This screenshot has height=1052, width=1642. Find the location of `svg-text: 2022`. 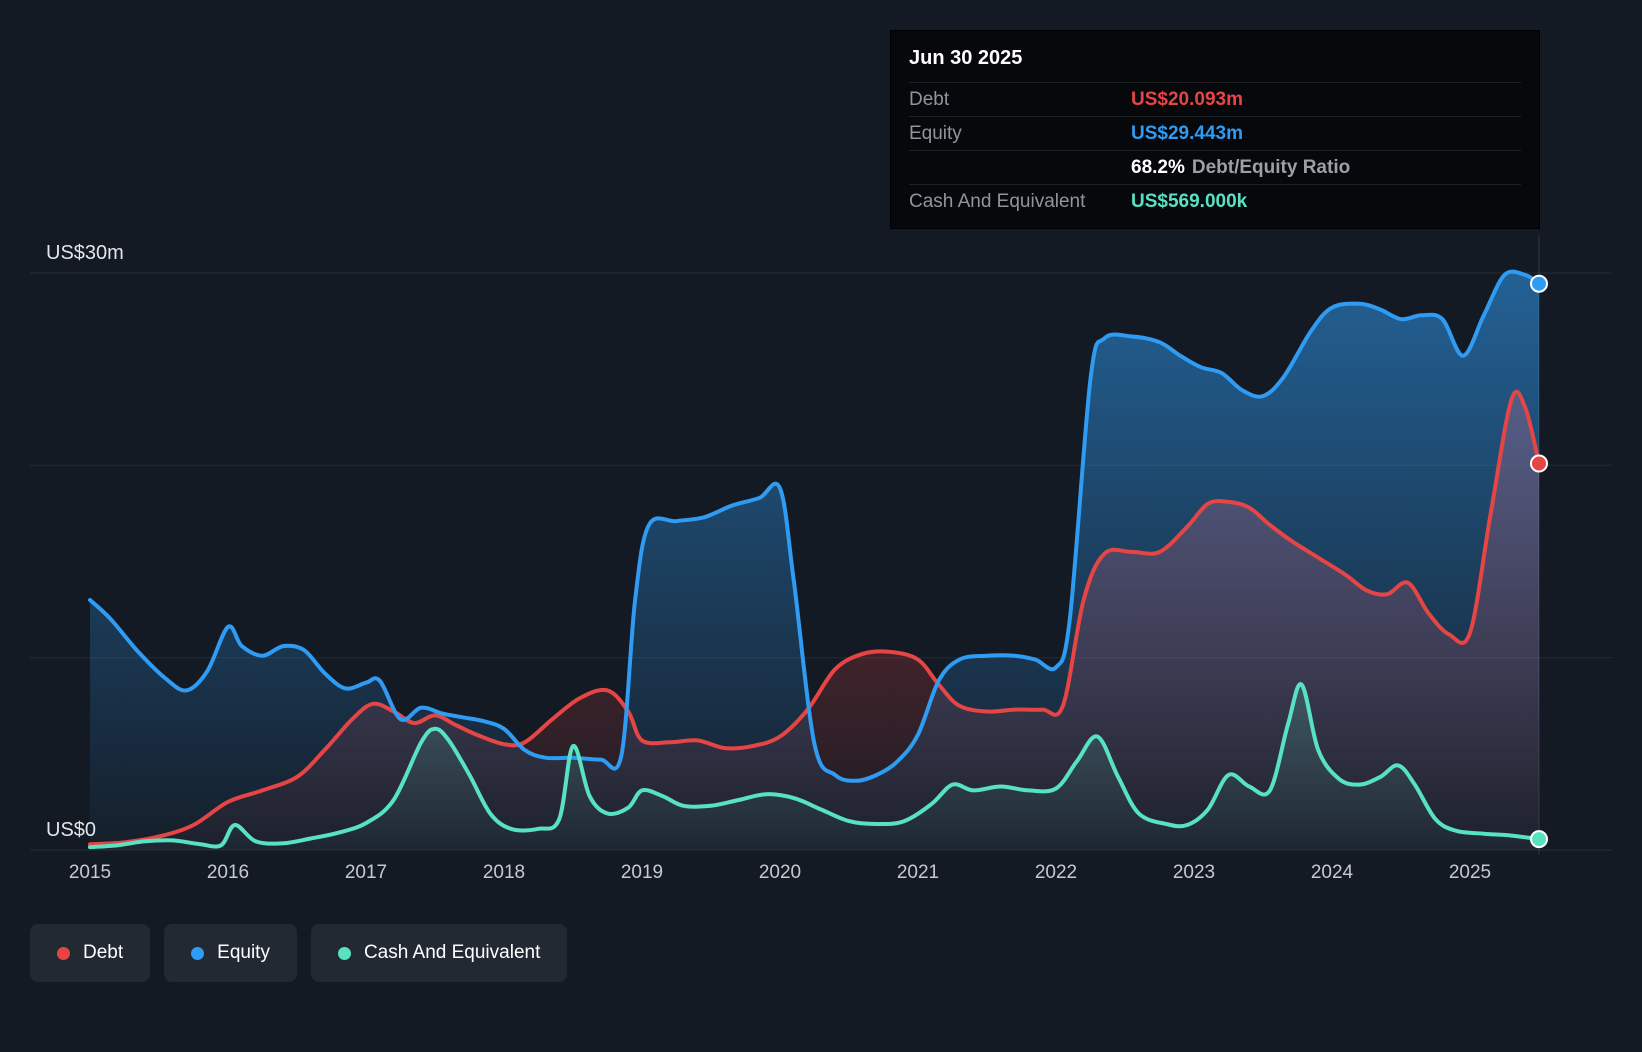

svg-text: 2022 is located at coordinates (1056, 872).